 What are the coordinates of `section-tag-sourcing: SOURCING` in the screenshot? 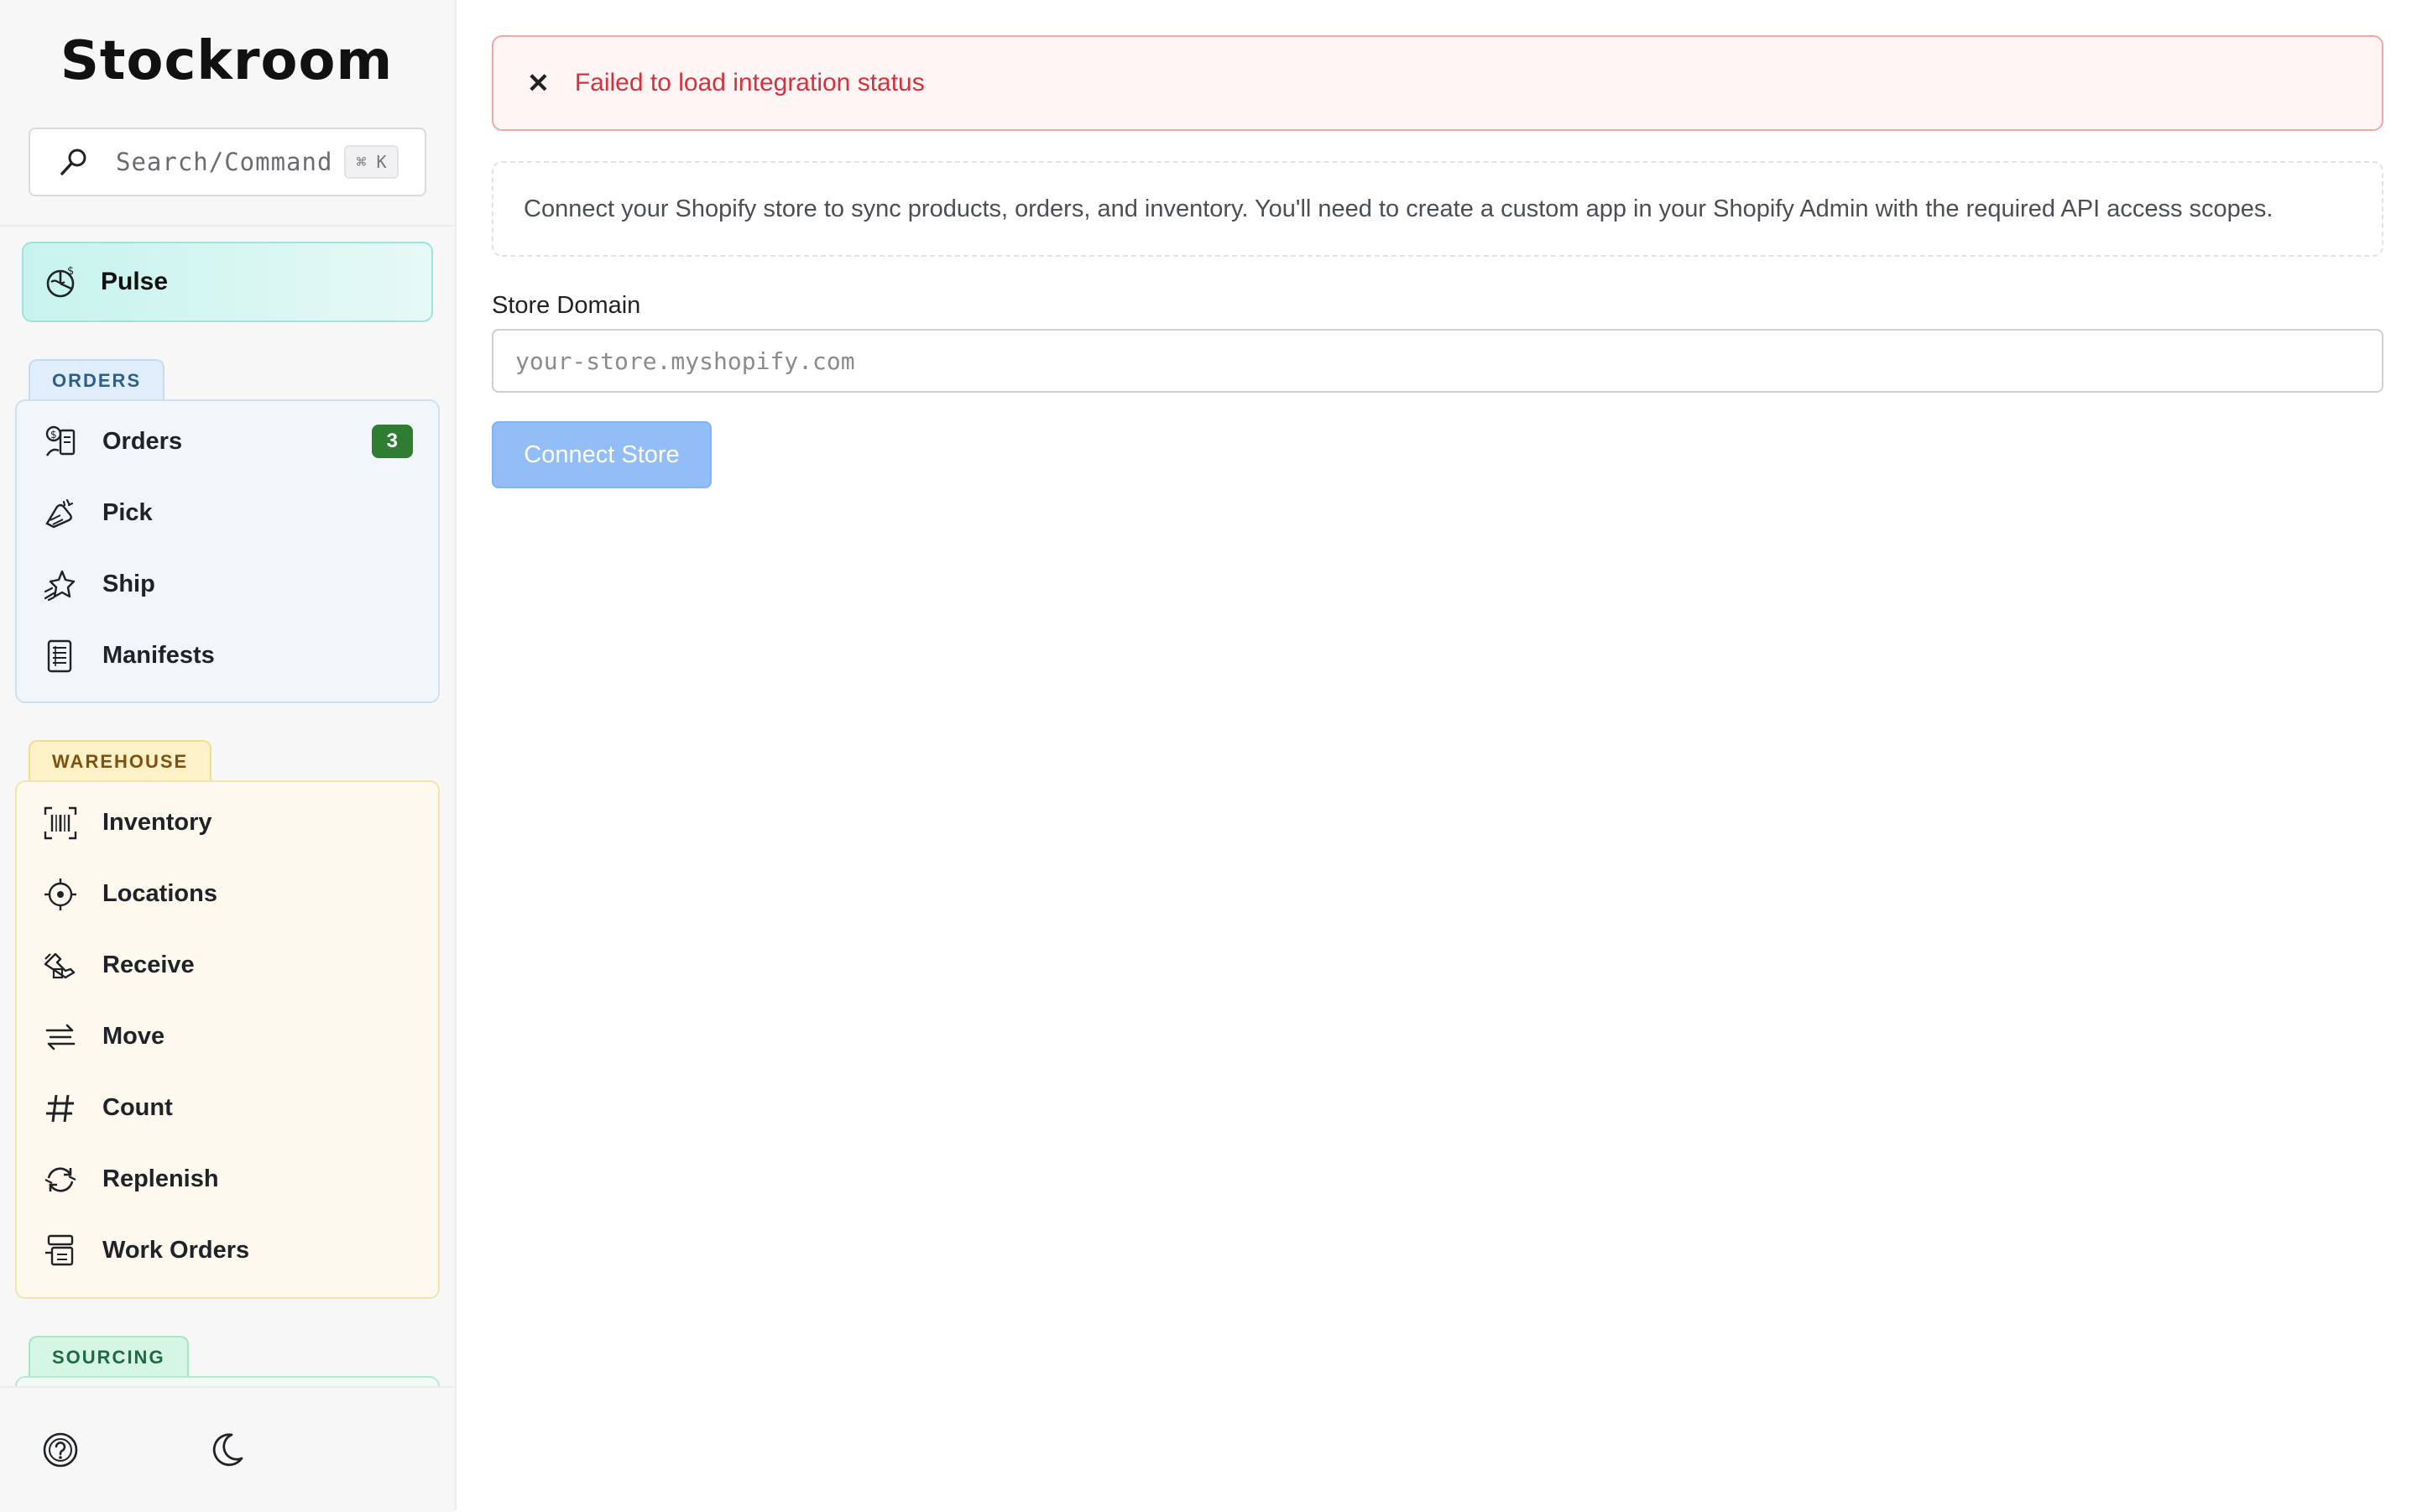 It's located at (109, 1357).